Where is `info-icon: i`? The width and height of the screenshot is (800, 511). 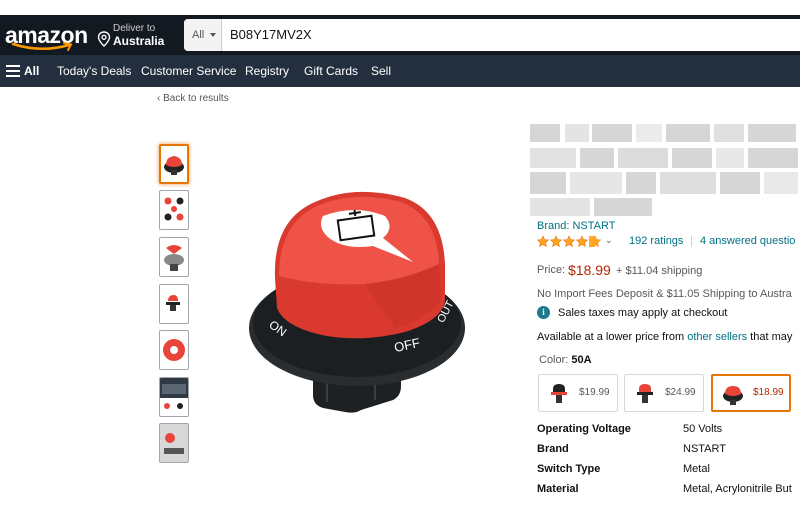
info-icon: i is located at coordinates (543, 312).